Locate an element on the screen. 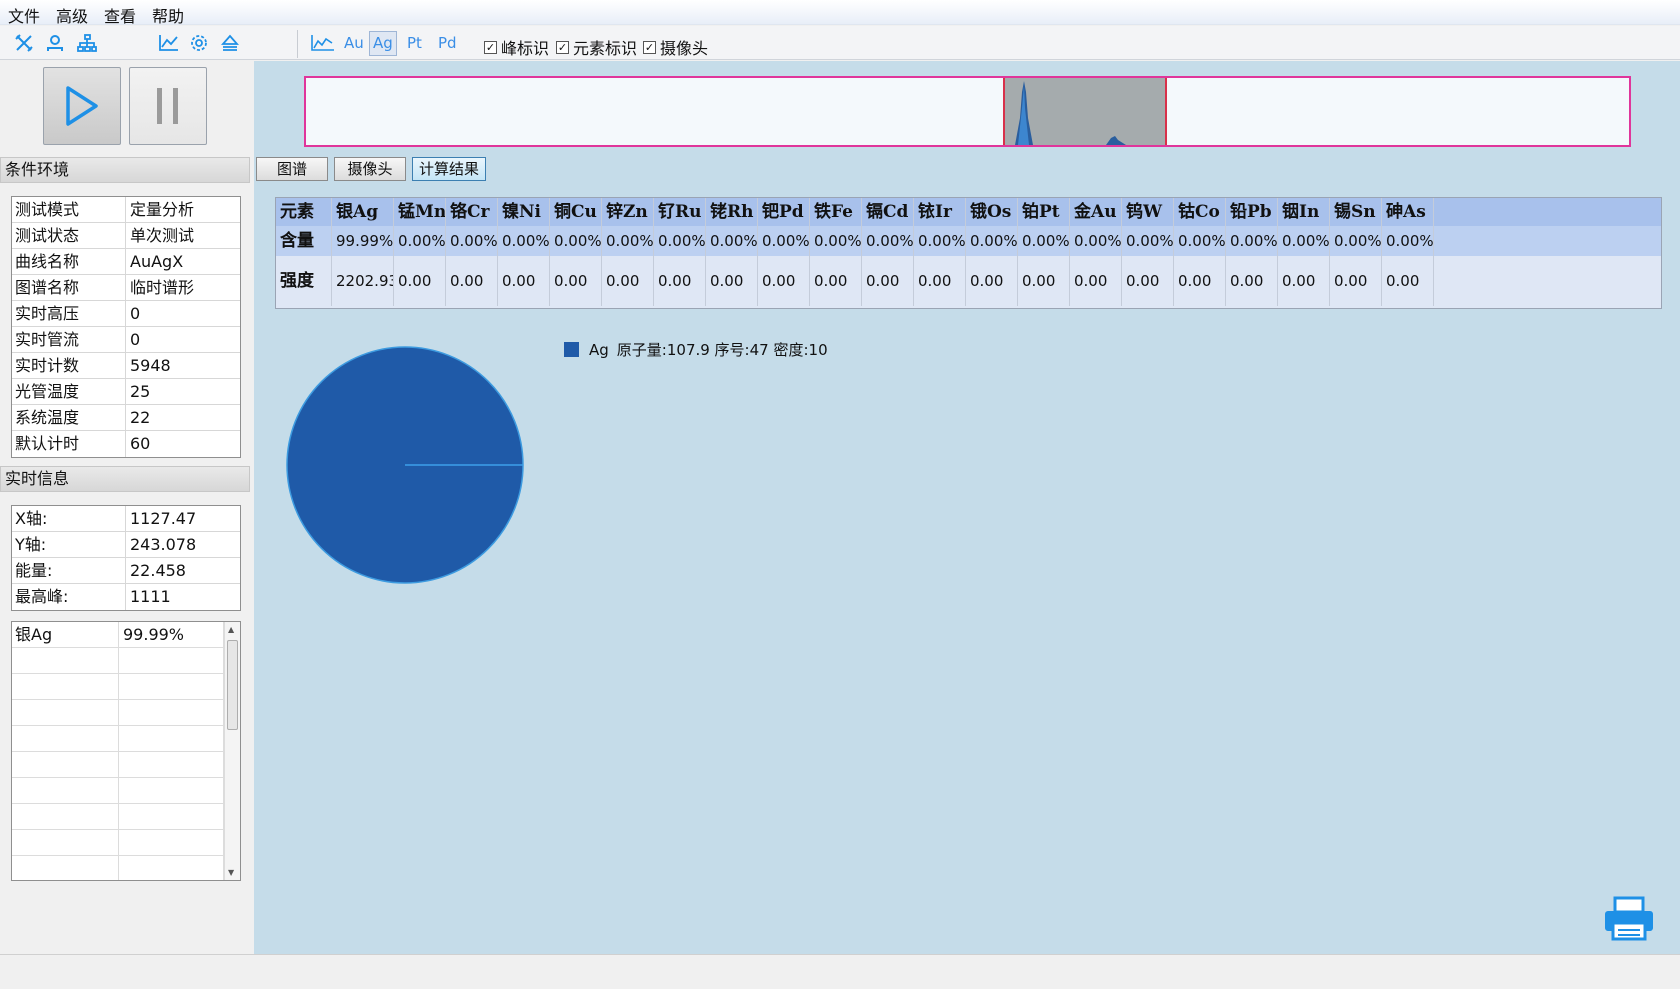 The width and height of the screenshot is (1680, 989). peak-label-checkbox: ✓ 峰标识 is located at coordinates (516, 47).